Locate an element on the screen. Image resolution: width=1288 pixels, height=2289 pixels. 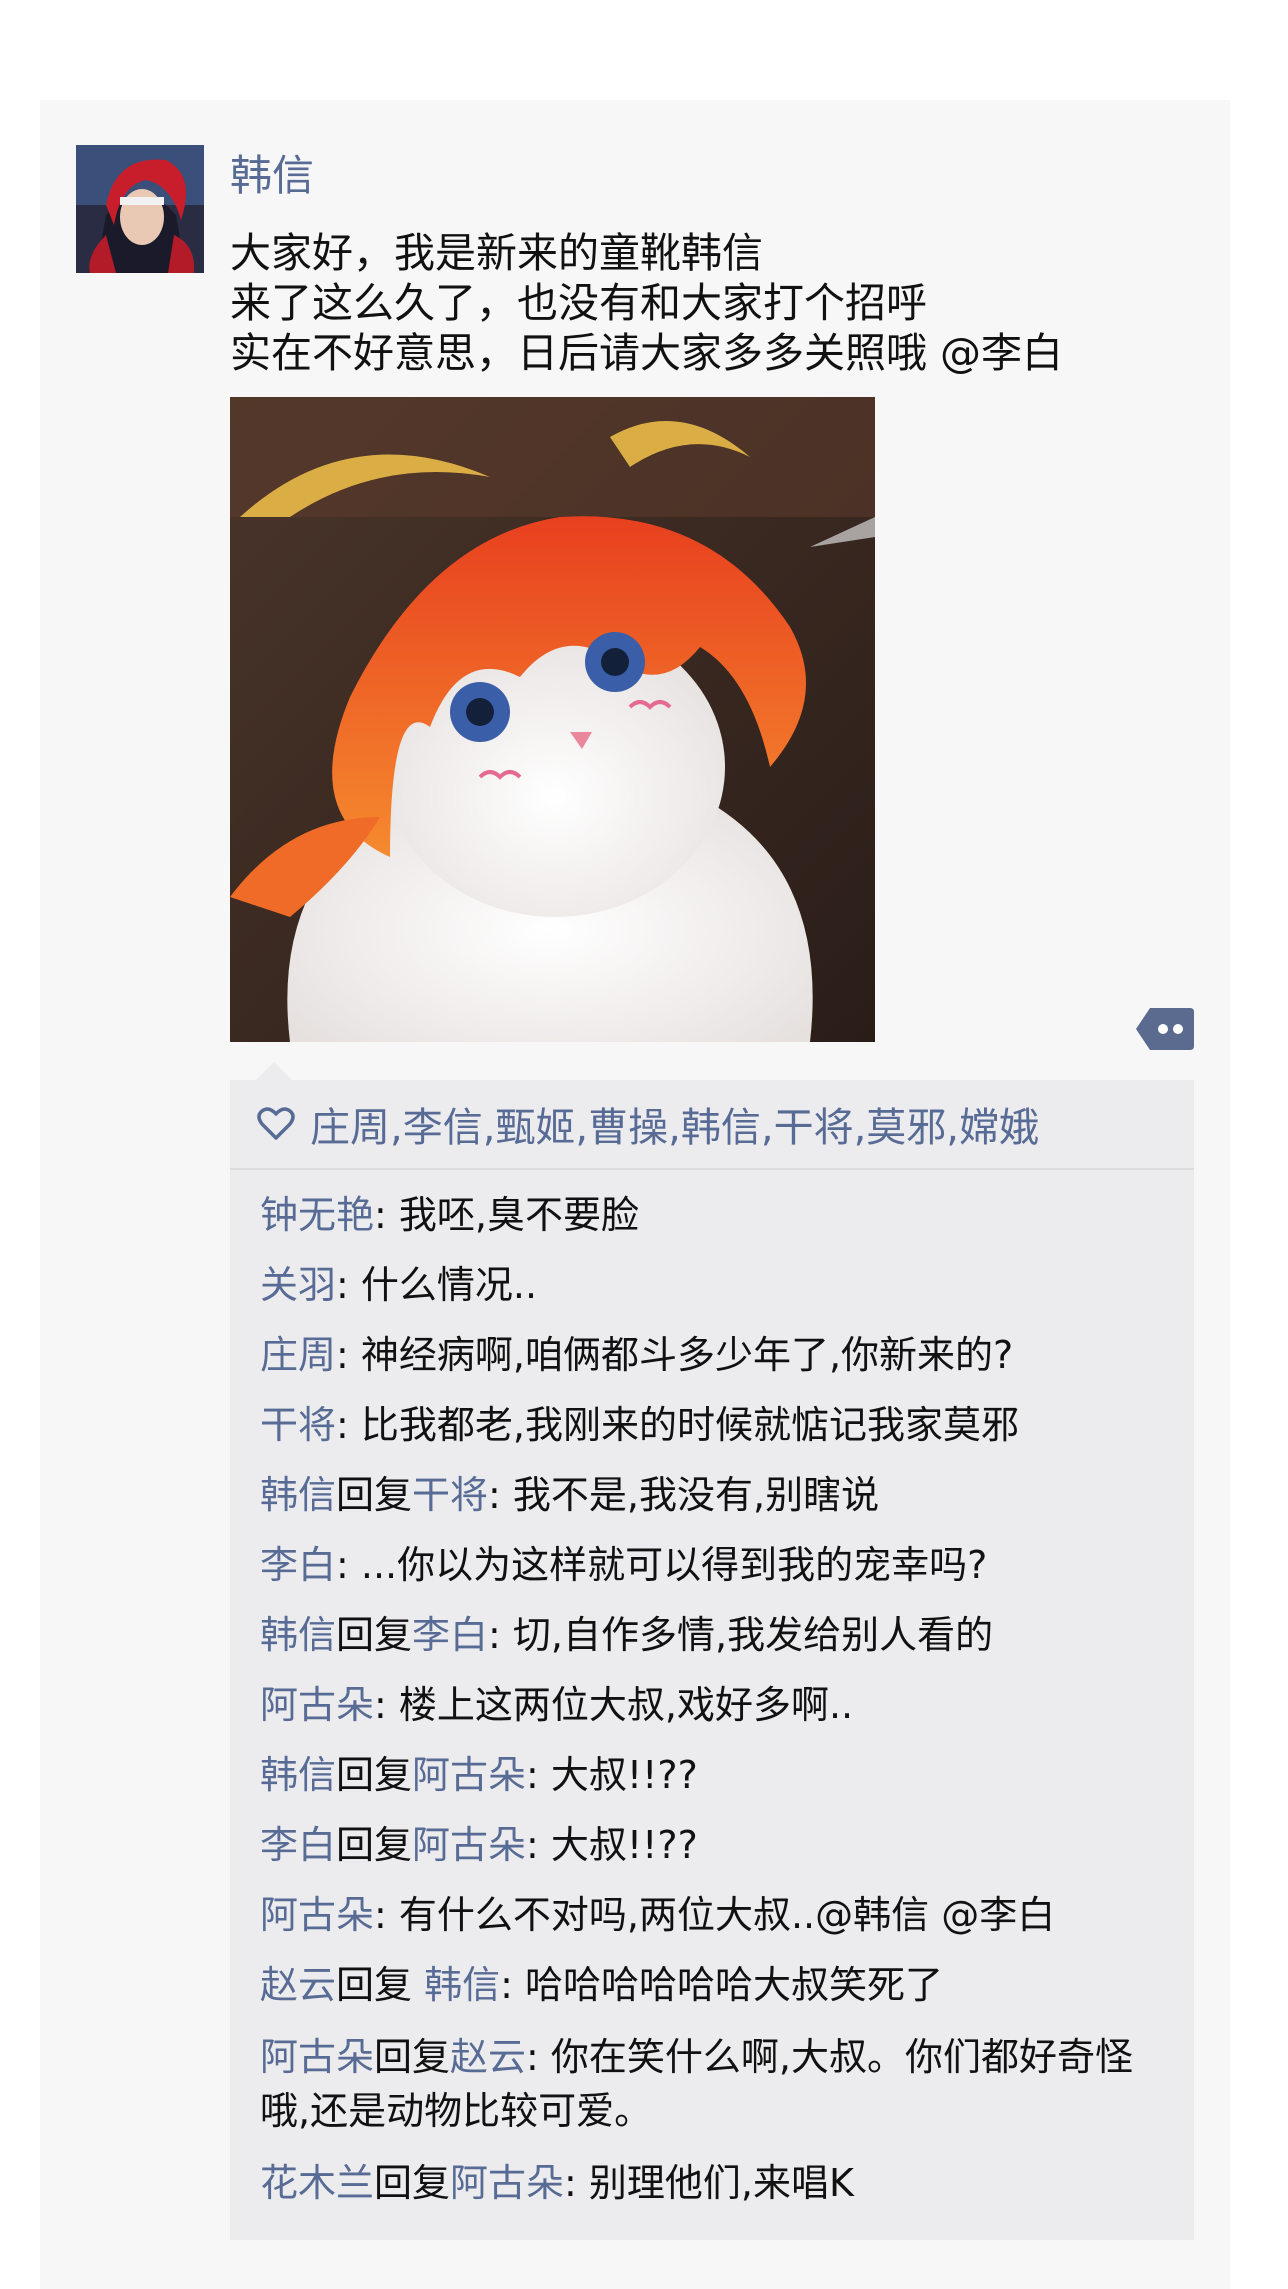
comment-reply-target: 韩信 is located at coordinates (462, 1985).